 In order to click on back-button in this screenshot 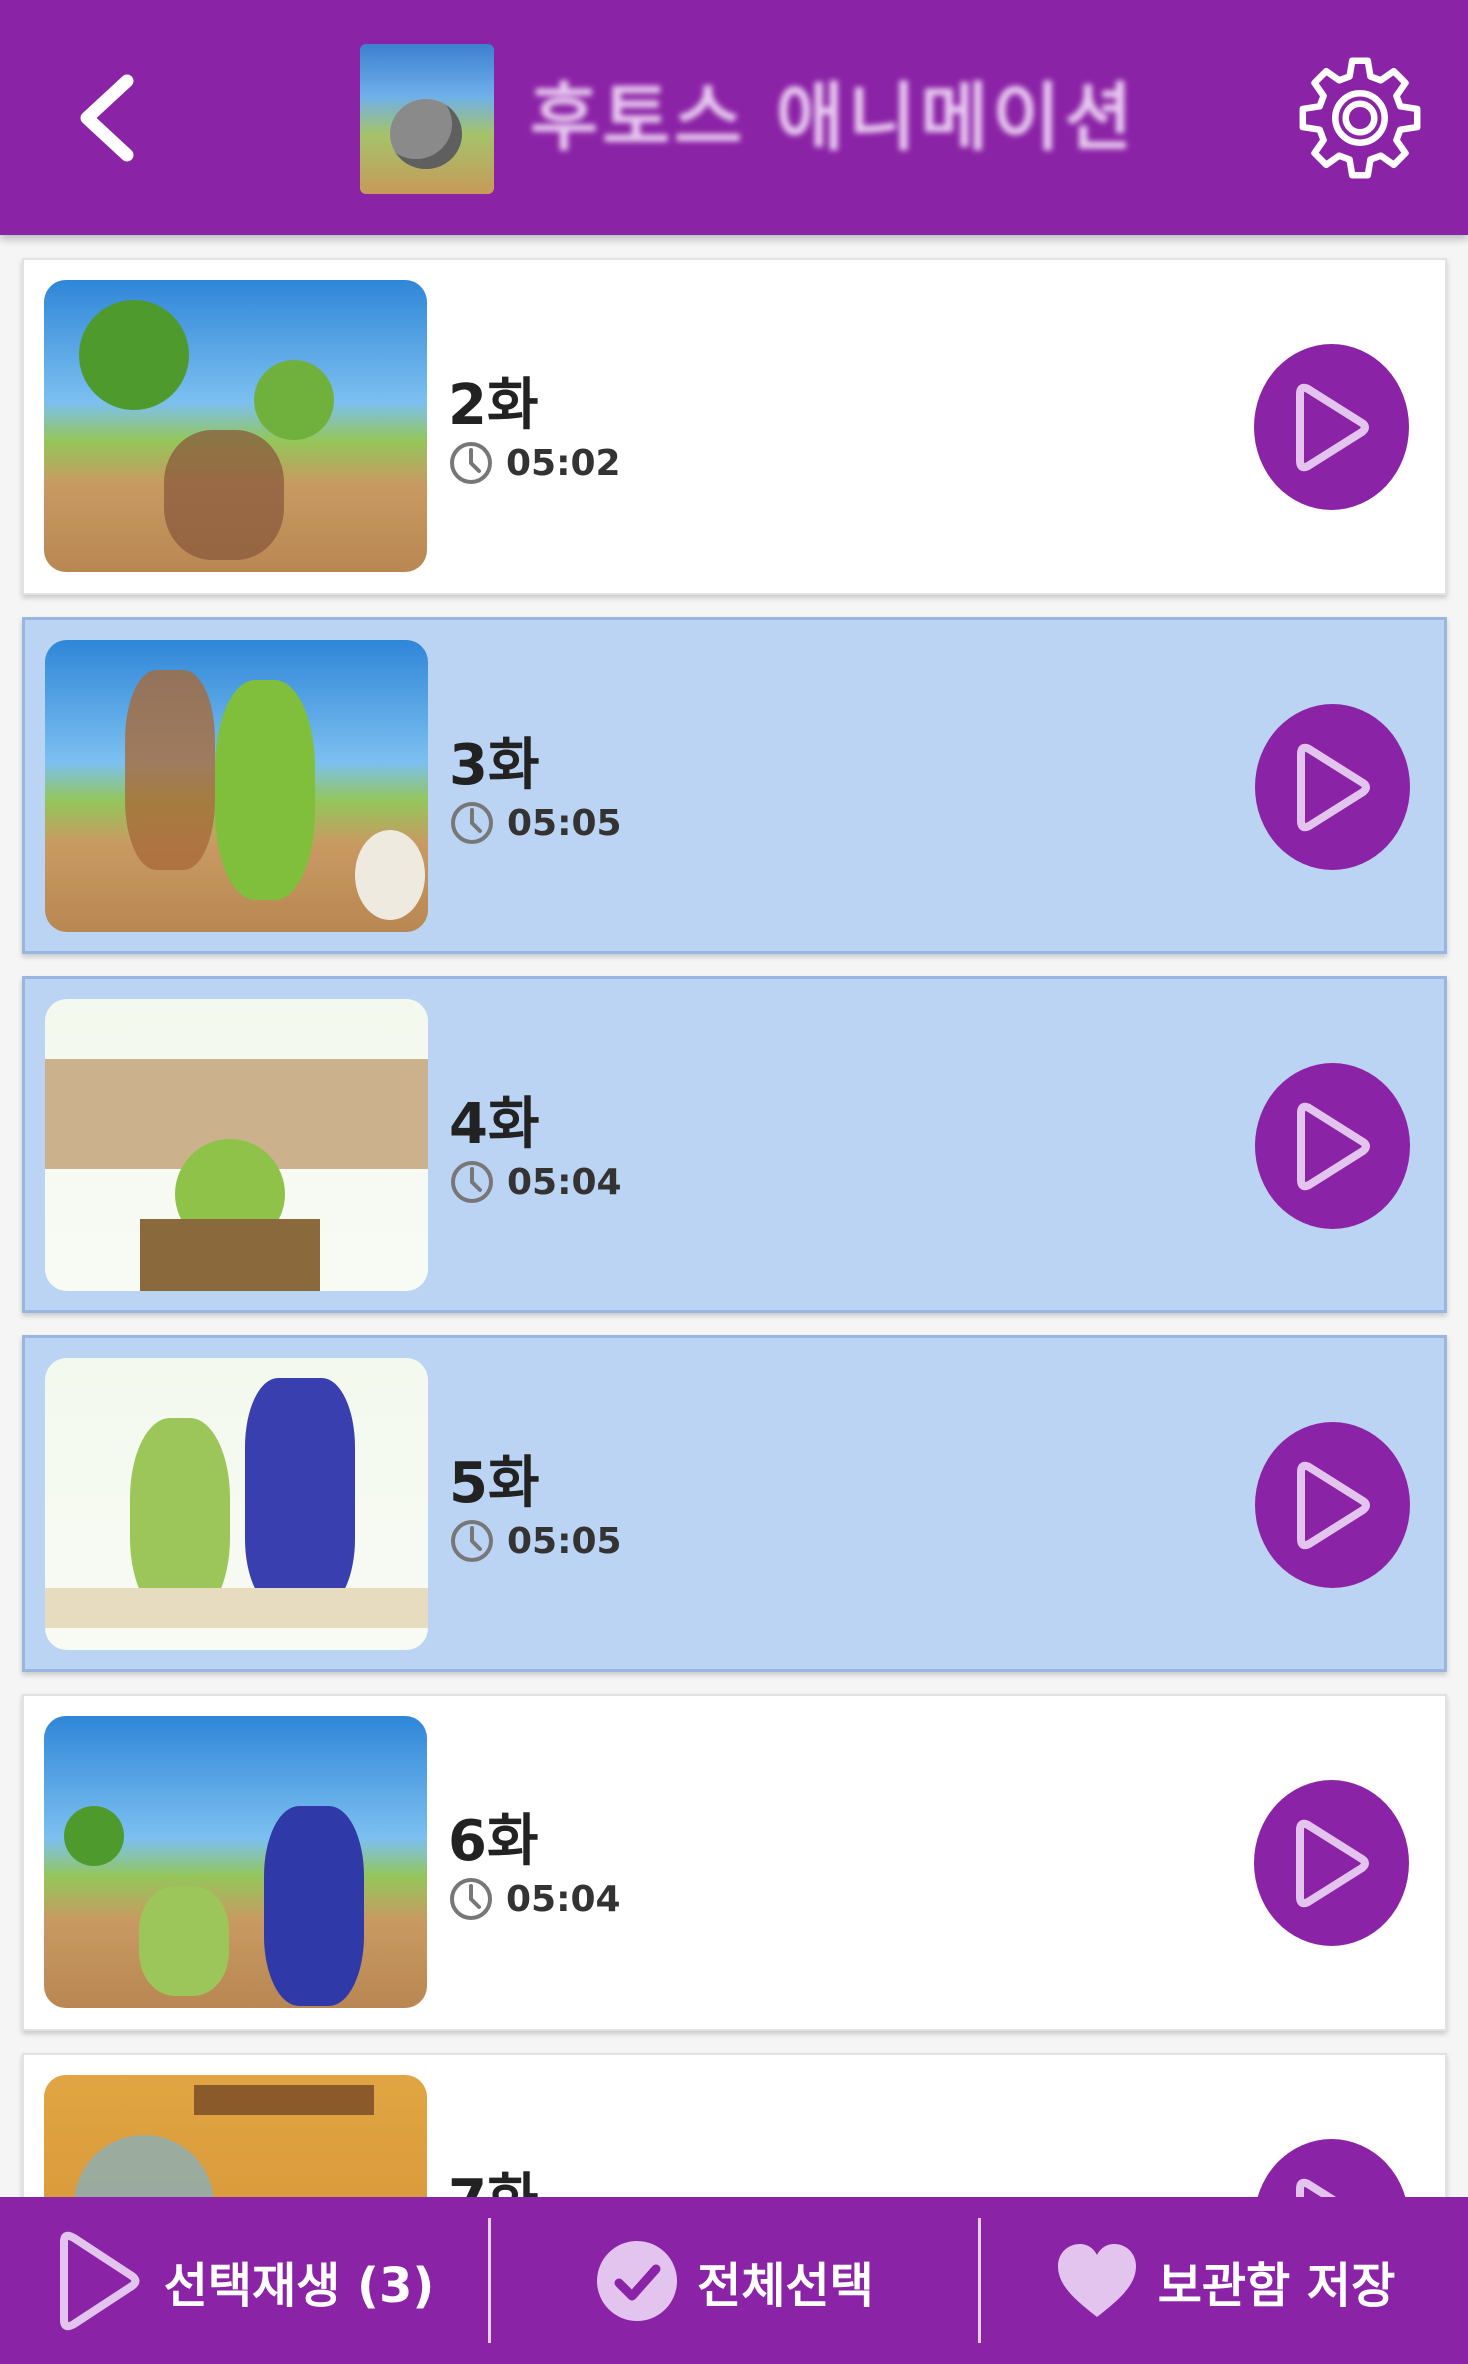, I will do `click(107, 117)`.